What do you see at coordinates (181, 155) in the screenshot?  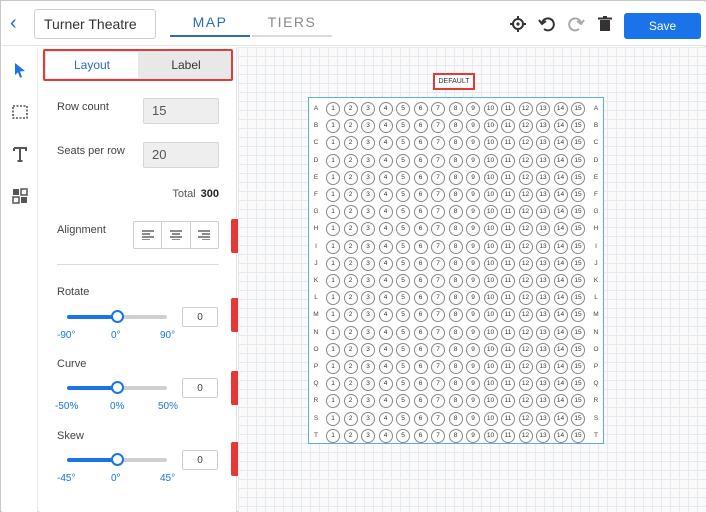 I see `seats-per-row-input: 20` at bounding box center [181, 155].